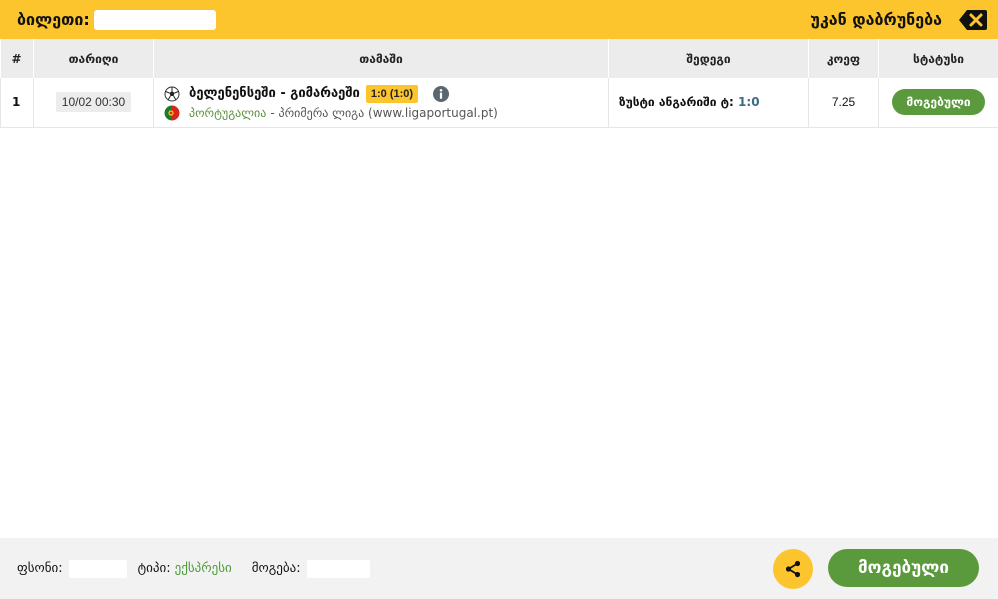  I want to click on soccer-ball-icon, so click(172, 94).